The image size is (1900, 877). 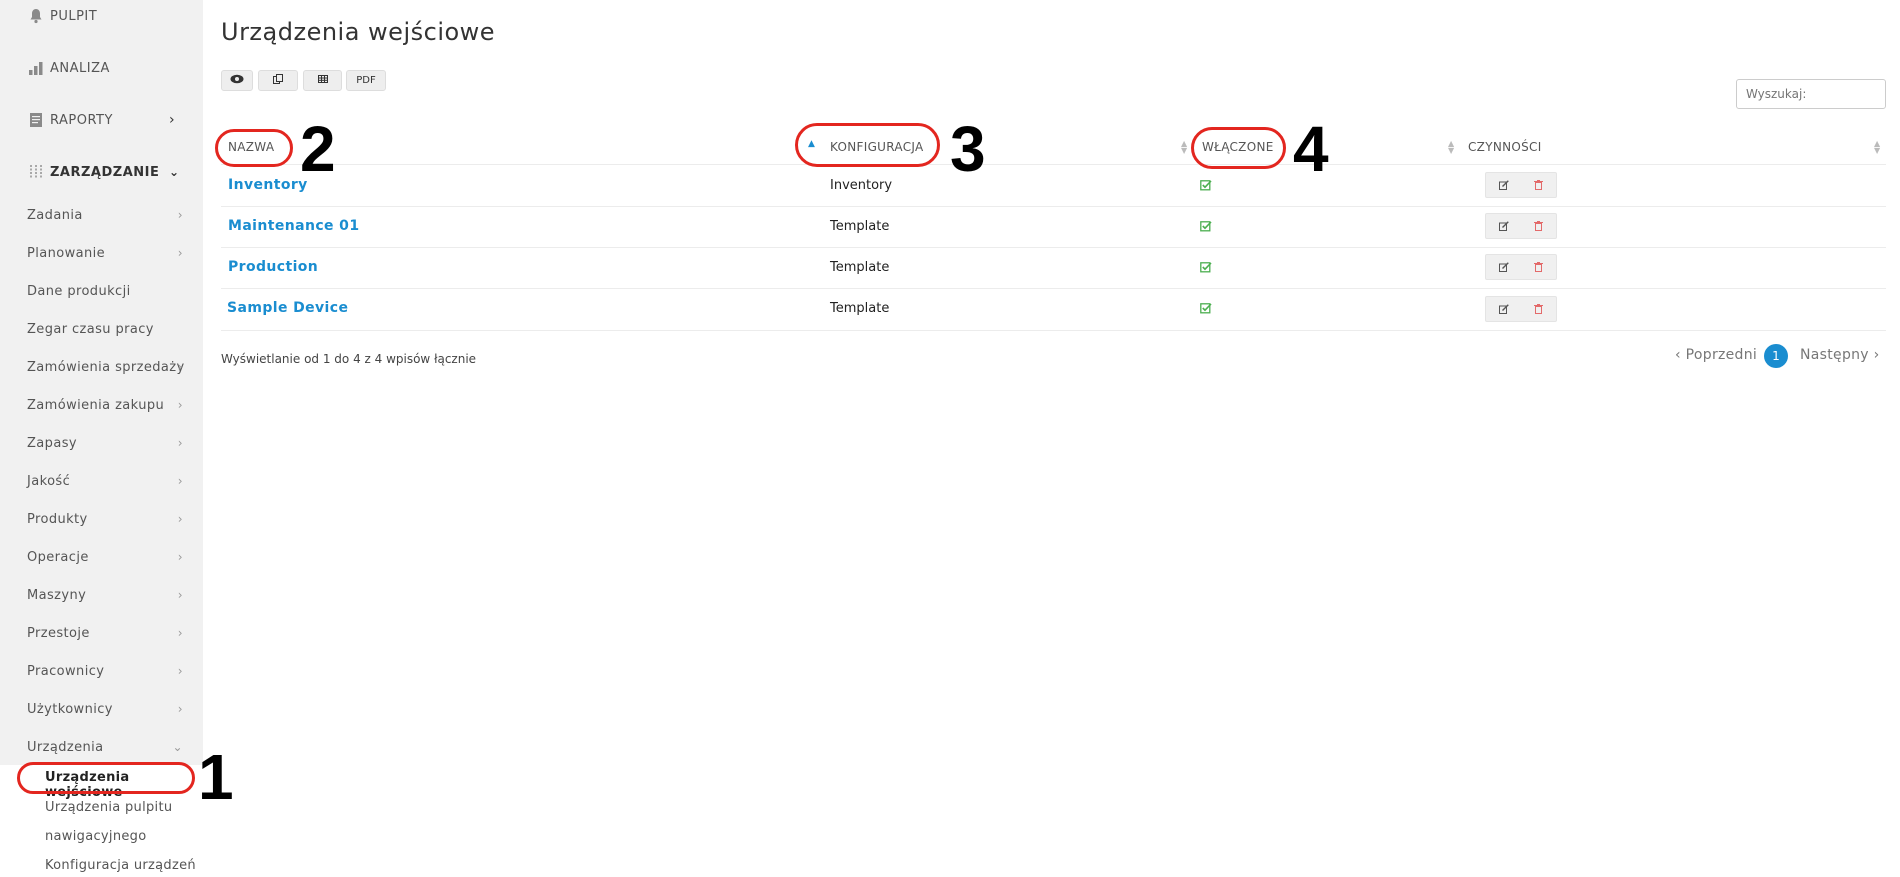 What do you see at coordinates (107, 443) in the screenshot?
I see `sidebar-item-zapasy: Zapasy ›` at bounding box center [107, 443].